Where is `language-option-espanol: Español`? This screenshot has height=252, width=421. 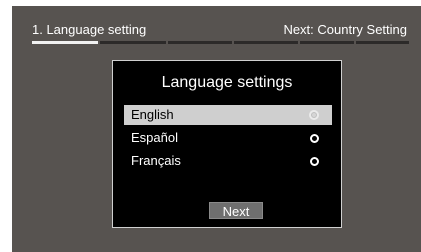 language-option-espanol: Español is located at coordinates (228, 138).